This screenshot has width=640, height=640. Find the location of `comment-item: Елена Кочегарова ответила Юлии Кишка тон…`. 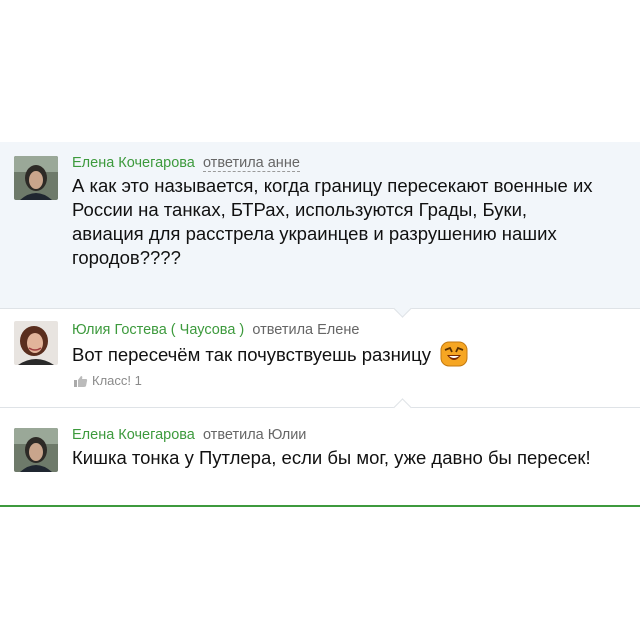

comment-item: Елена Кочегарова ответила Юлии Кишка тон… is located at coordinates (320, 453).